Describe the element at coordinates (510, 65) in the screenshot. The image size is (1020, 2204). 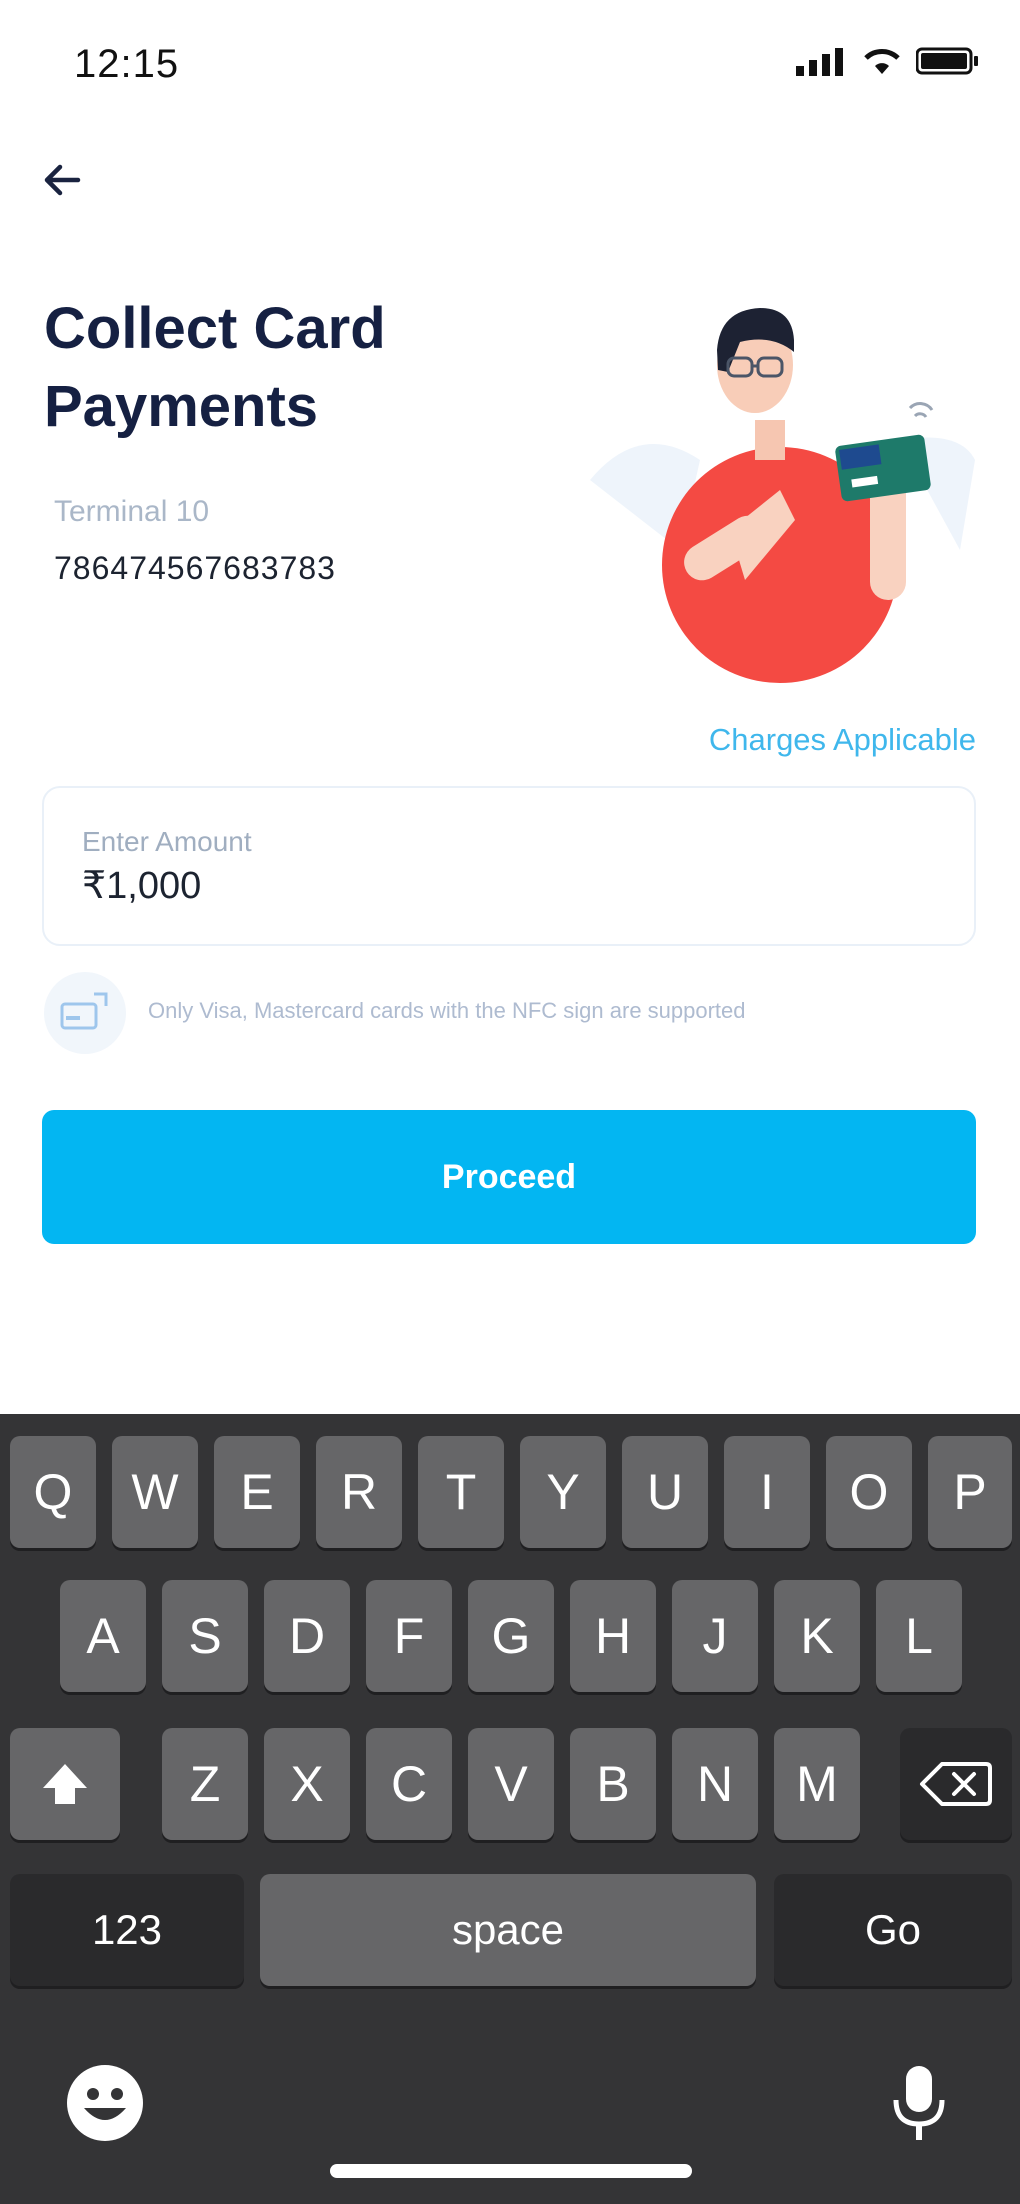
I see `status-bar: 12:15` at that location.